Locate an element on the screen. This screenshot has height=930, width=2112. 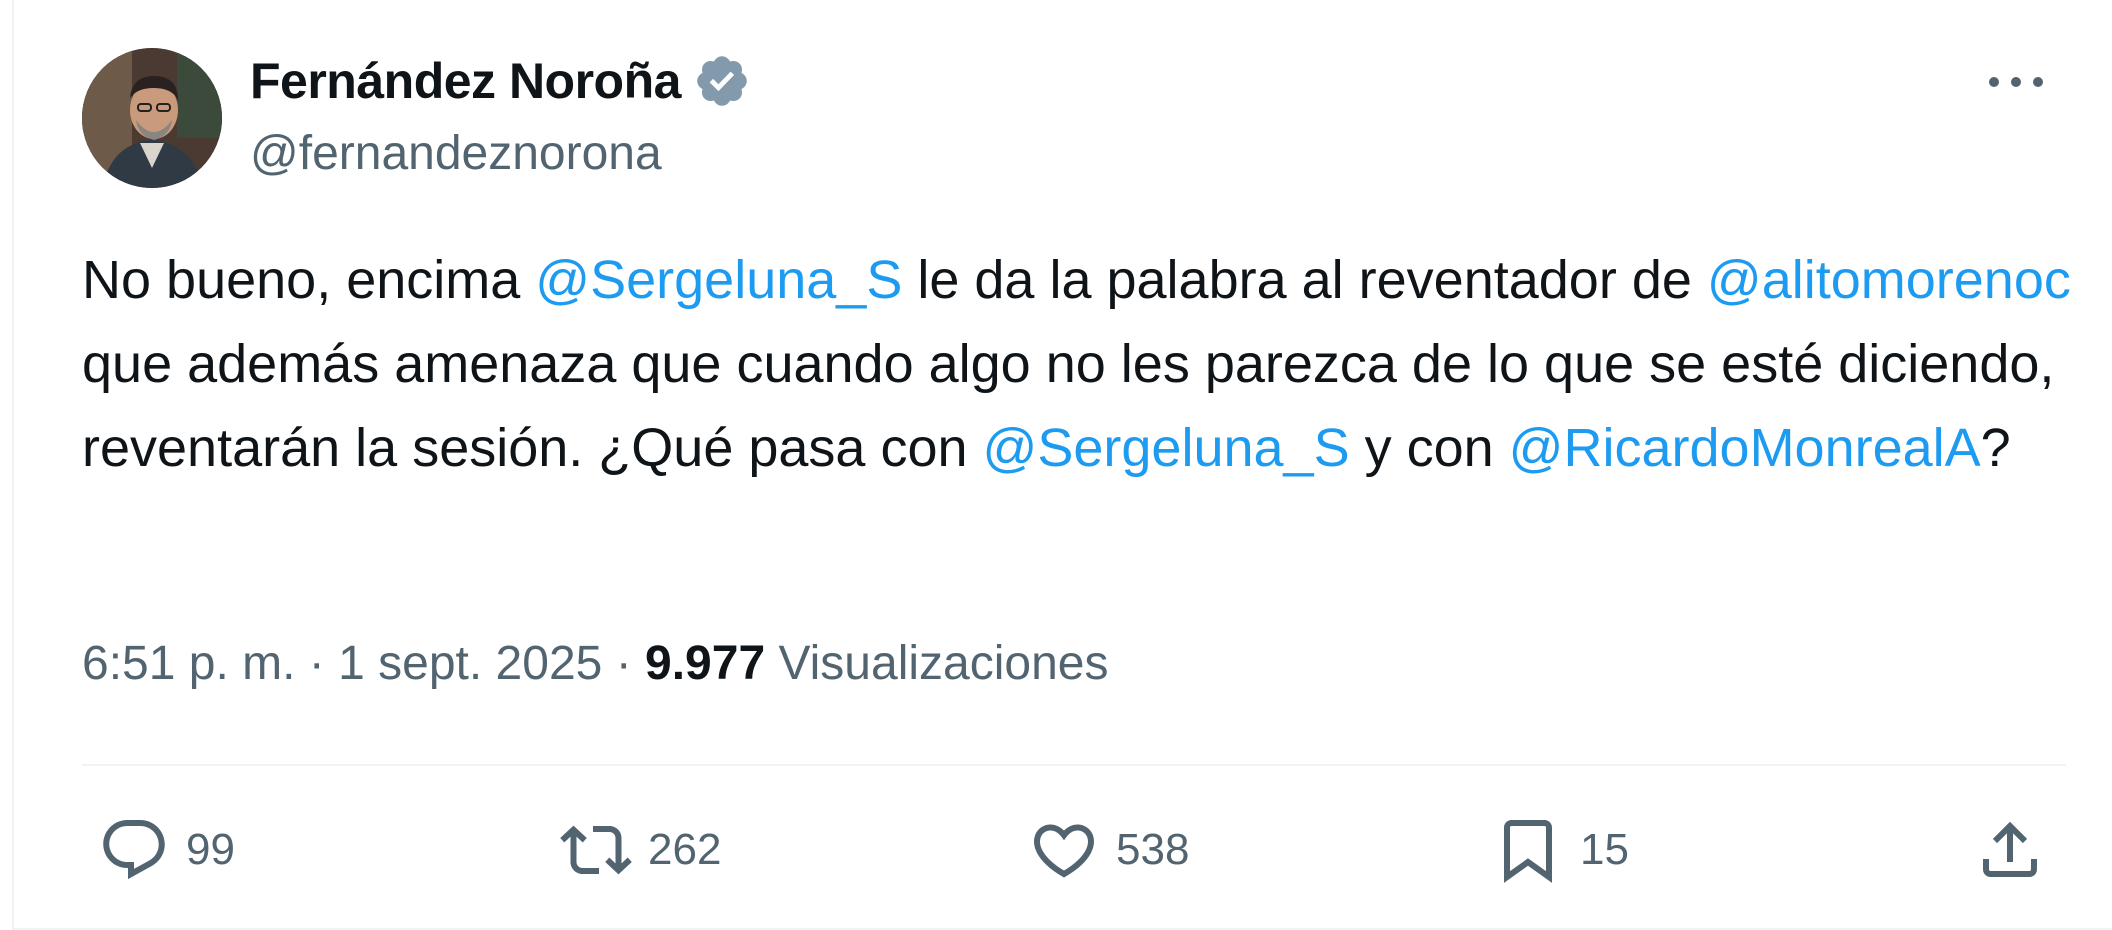
share-icon is located at coordinates (2010, 849).